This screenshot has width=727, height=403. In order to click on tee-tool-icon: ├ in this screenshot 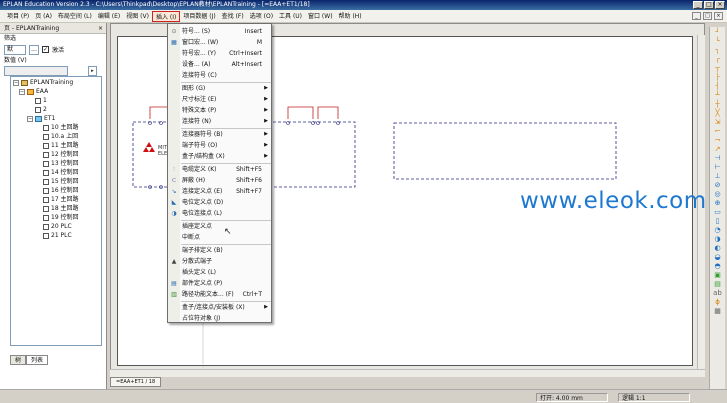, I will do `click(718, 77)`.